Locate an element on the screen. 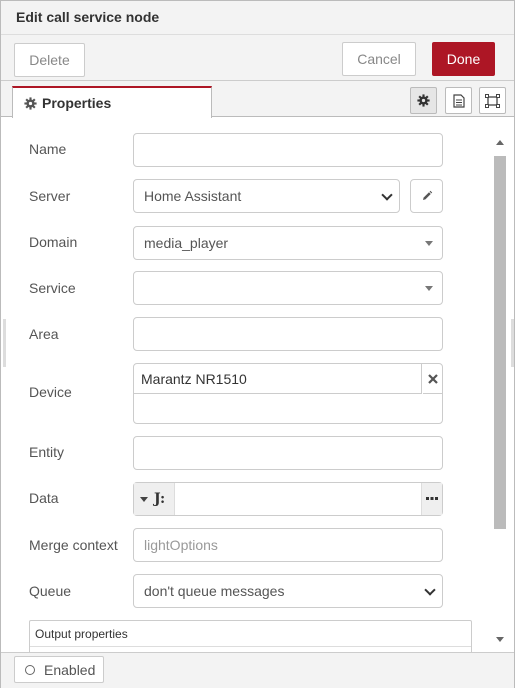 The image size is (515, 688). area-input is located at coordinates (288, 334).